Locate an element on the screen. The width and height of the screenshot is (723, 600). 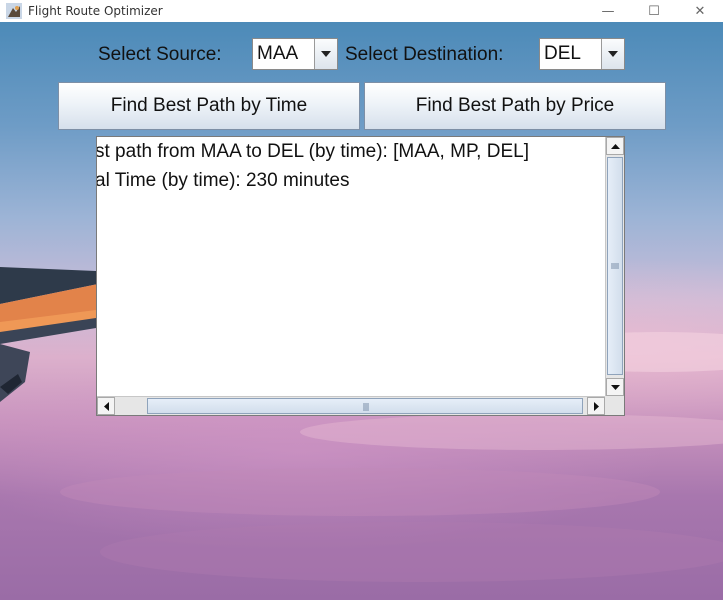
scroll-right-button is located at coordinates (596, 406).